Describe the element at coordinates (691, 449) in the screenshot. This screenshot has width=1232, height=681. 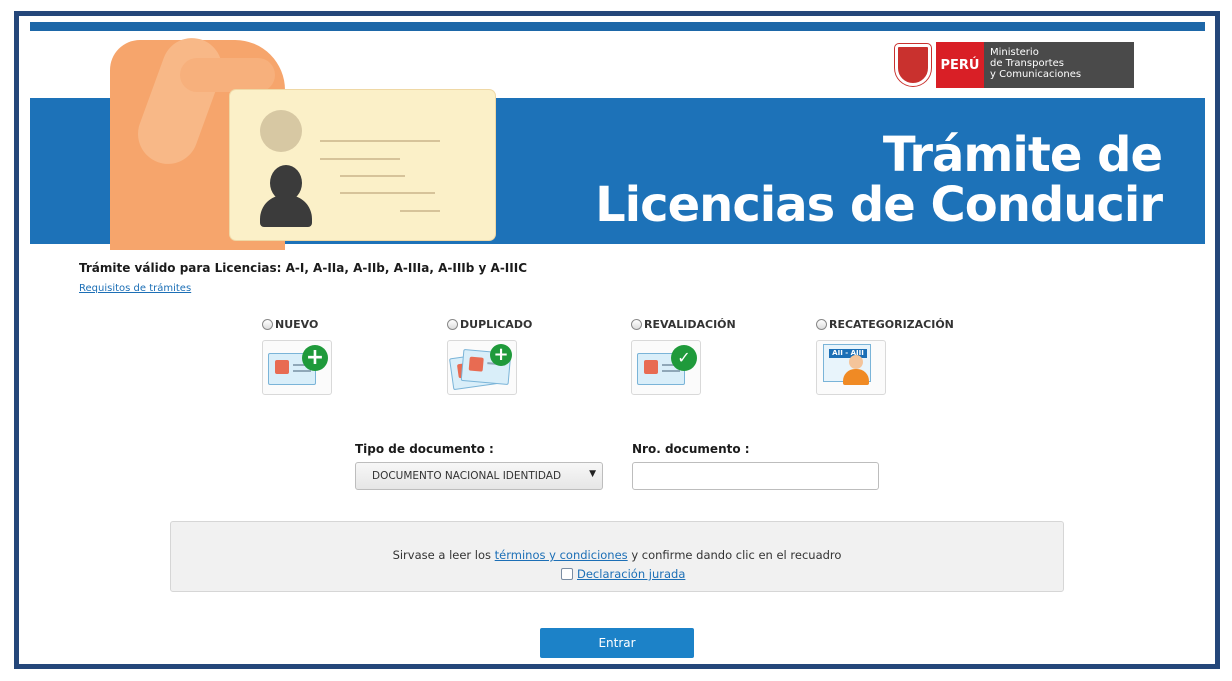
I see `doc-number-label: Nro. documento :` at that location.